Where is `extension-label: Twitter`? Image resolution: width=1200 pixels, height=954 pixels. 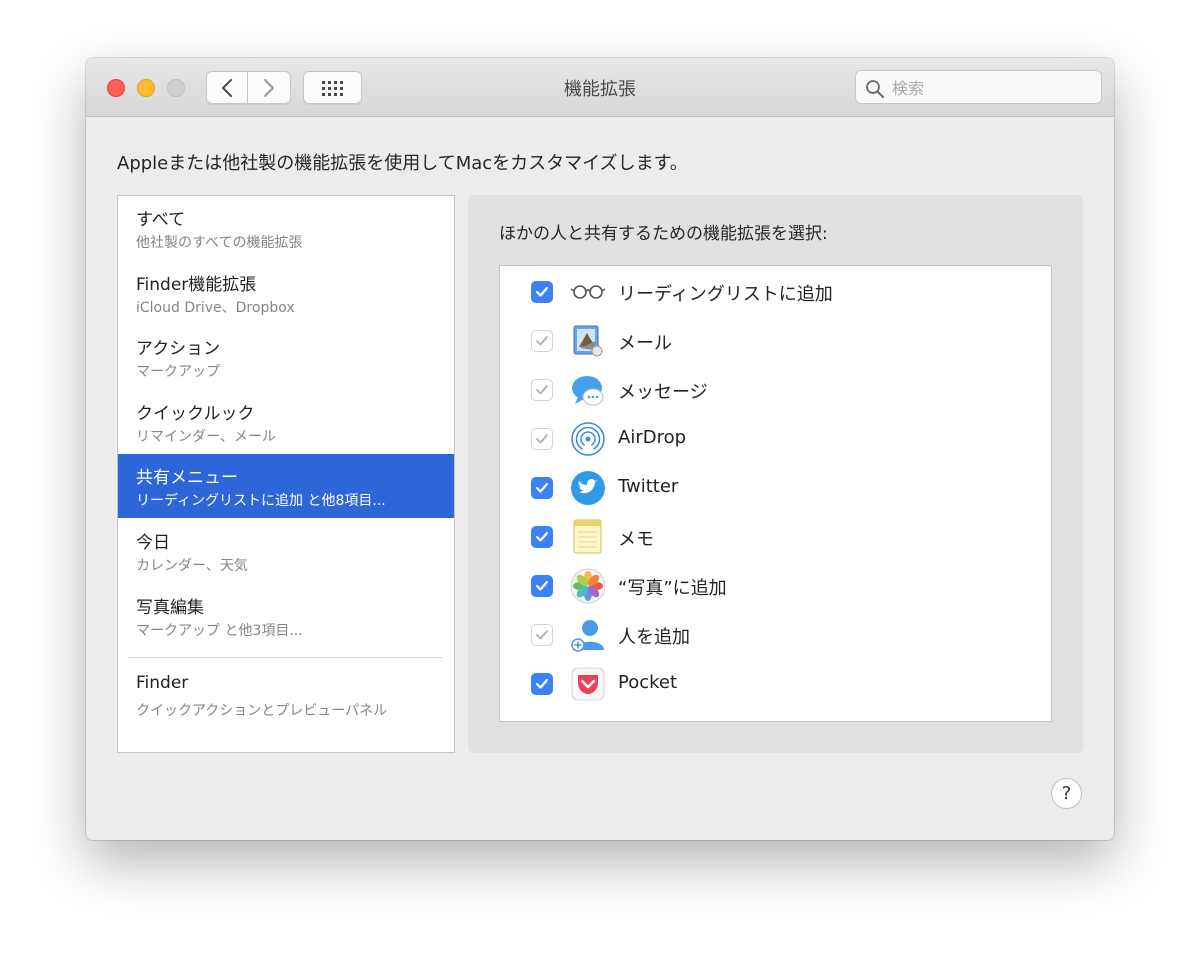
extension-label: Twitter is located at coordinates (648, 486).